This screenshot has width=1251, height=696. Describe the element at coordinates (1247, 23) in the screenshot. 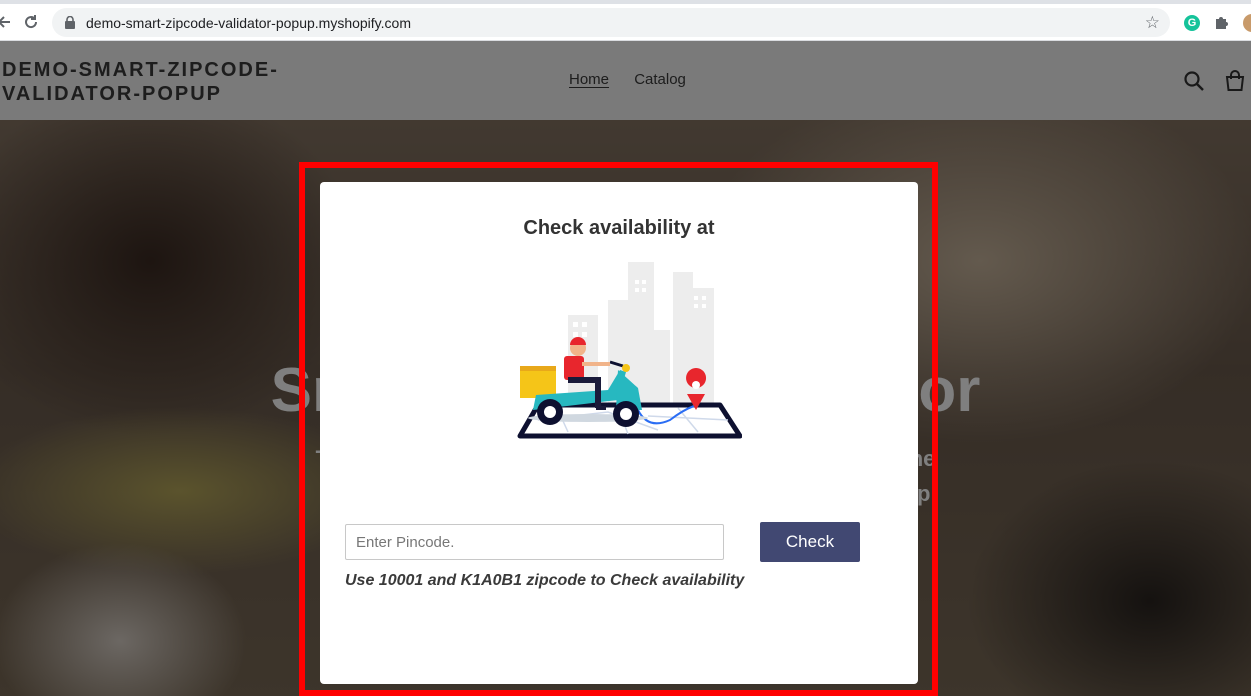

I see `profile-avatar` at that location.